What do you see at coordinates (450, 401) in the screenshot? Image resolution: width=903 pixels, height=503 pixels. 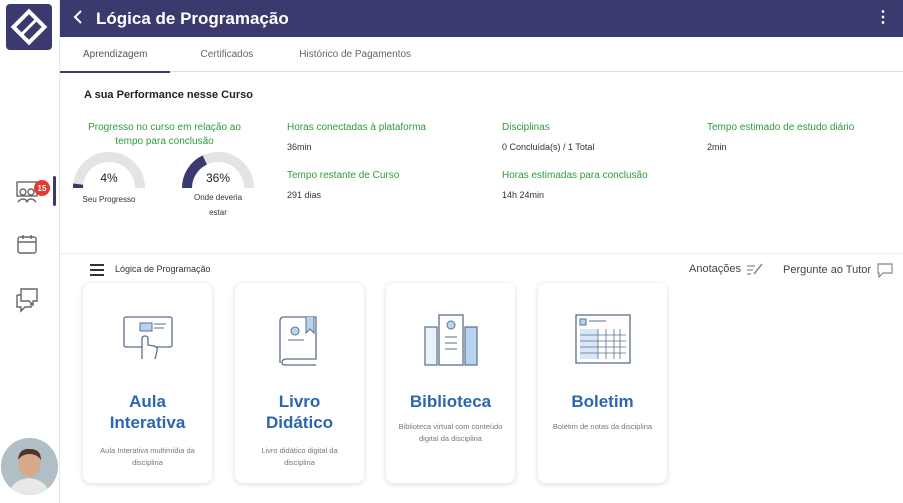 I see `card-title: Biblioteca` at bounding box center [450, 401].